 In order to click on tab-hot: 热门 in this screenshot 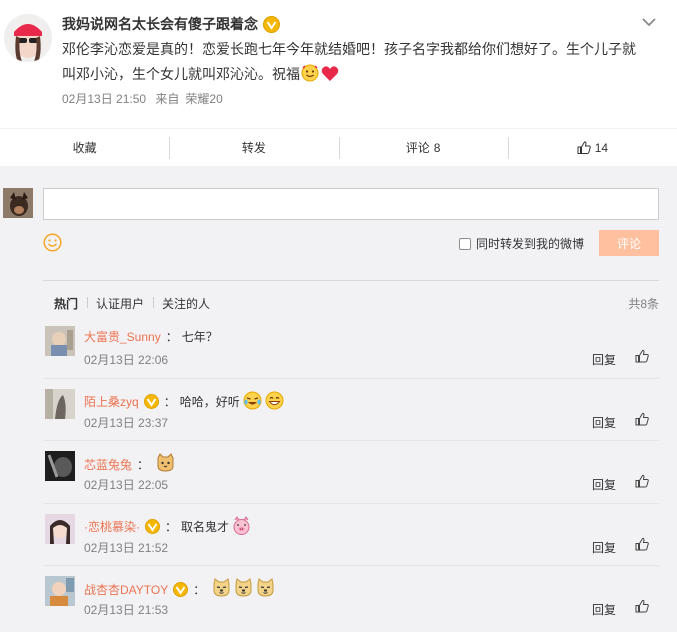, I will do `click(70, 303)`.